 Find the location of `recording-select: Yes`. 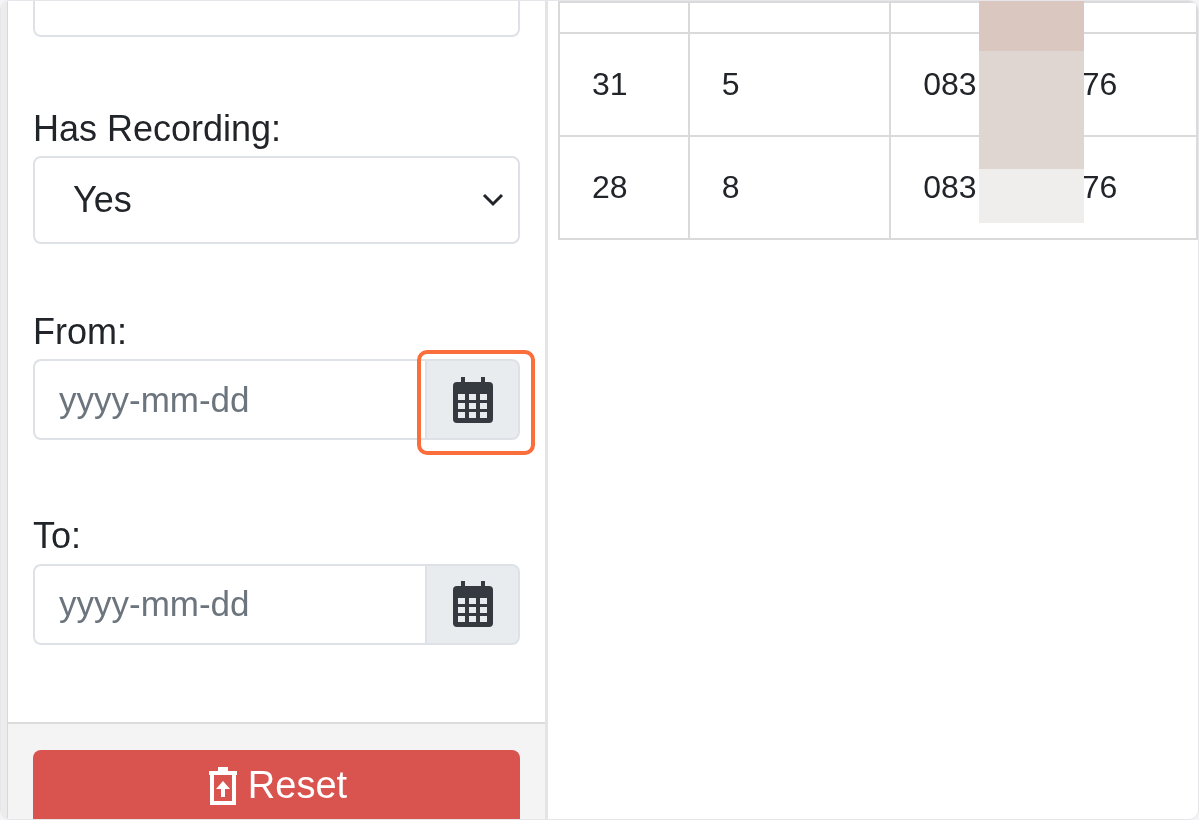

recording-select: Yes is located at coordinates (276, 200).